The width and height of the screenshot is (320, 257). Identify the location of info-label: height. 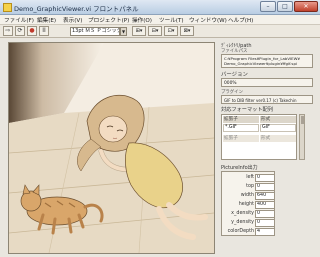
(246, 204).